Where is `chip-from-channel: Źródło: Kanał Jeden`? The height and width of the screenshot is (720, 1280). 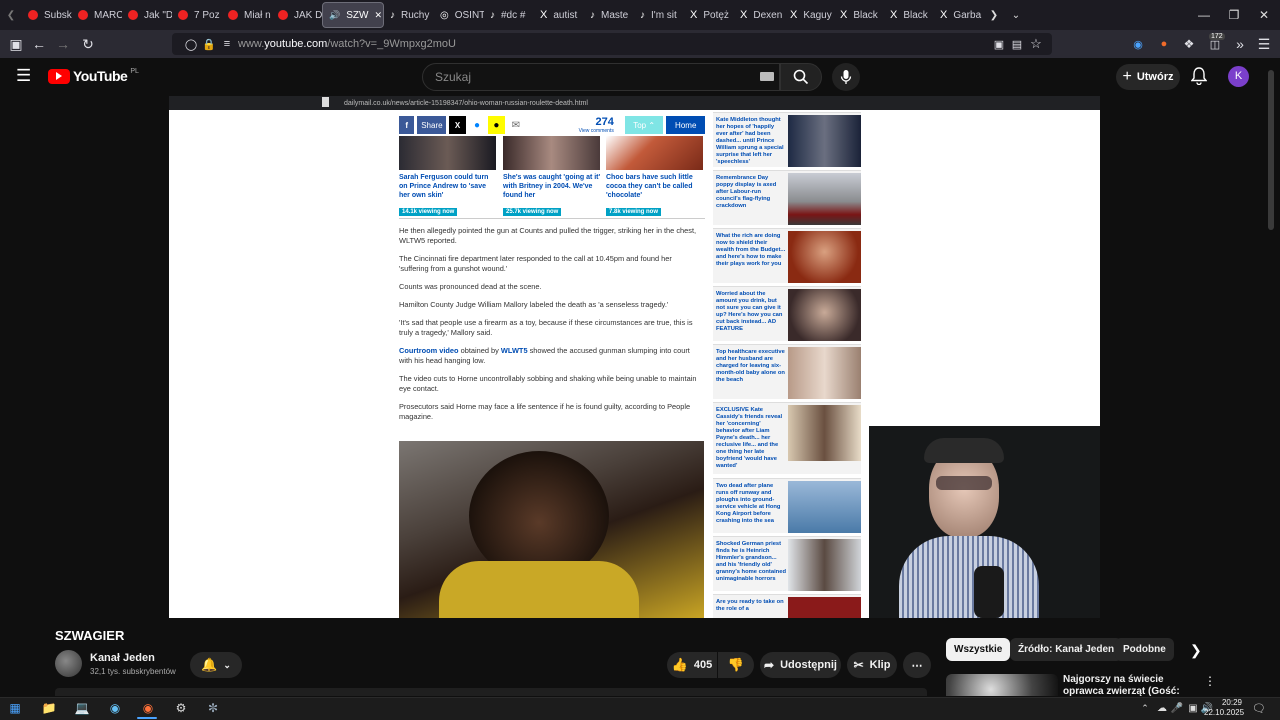
chip-from-channel: Źródło: Kanał Jeden is located at coordinates (1066, 649).